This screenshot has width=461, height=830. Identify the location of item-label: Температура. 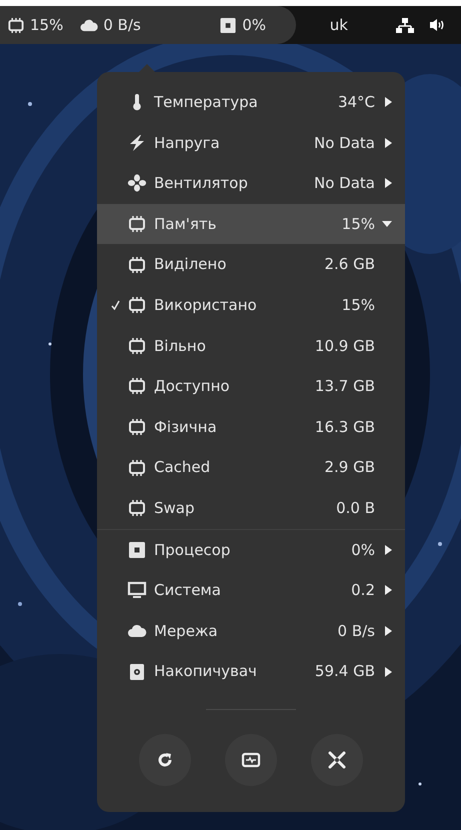
(206, 103).